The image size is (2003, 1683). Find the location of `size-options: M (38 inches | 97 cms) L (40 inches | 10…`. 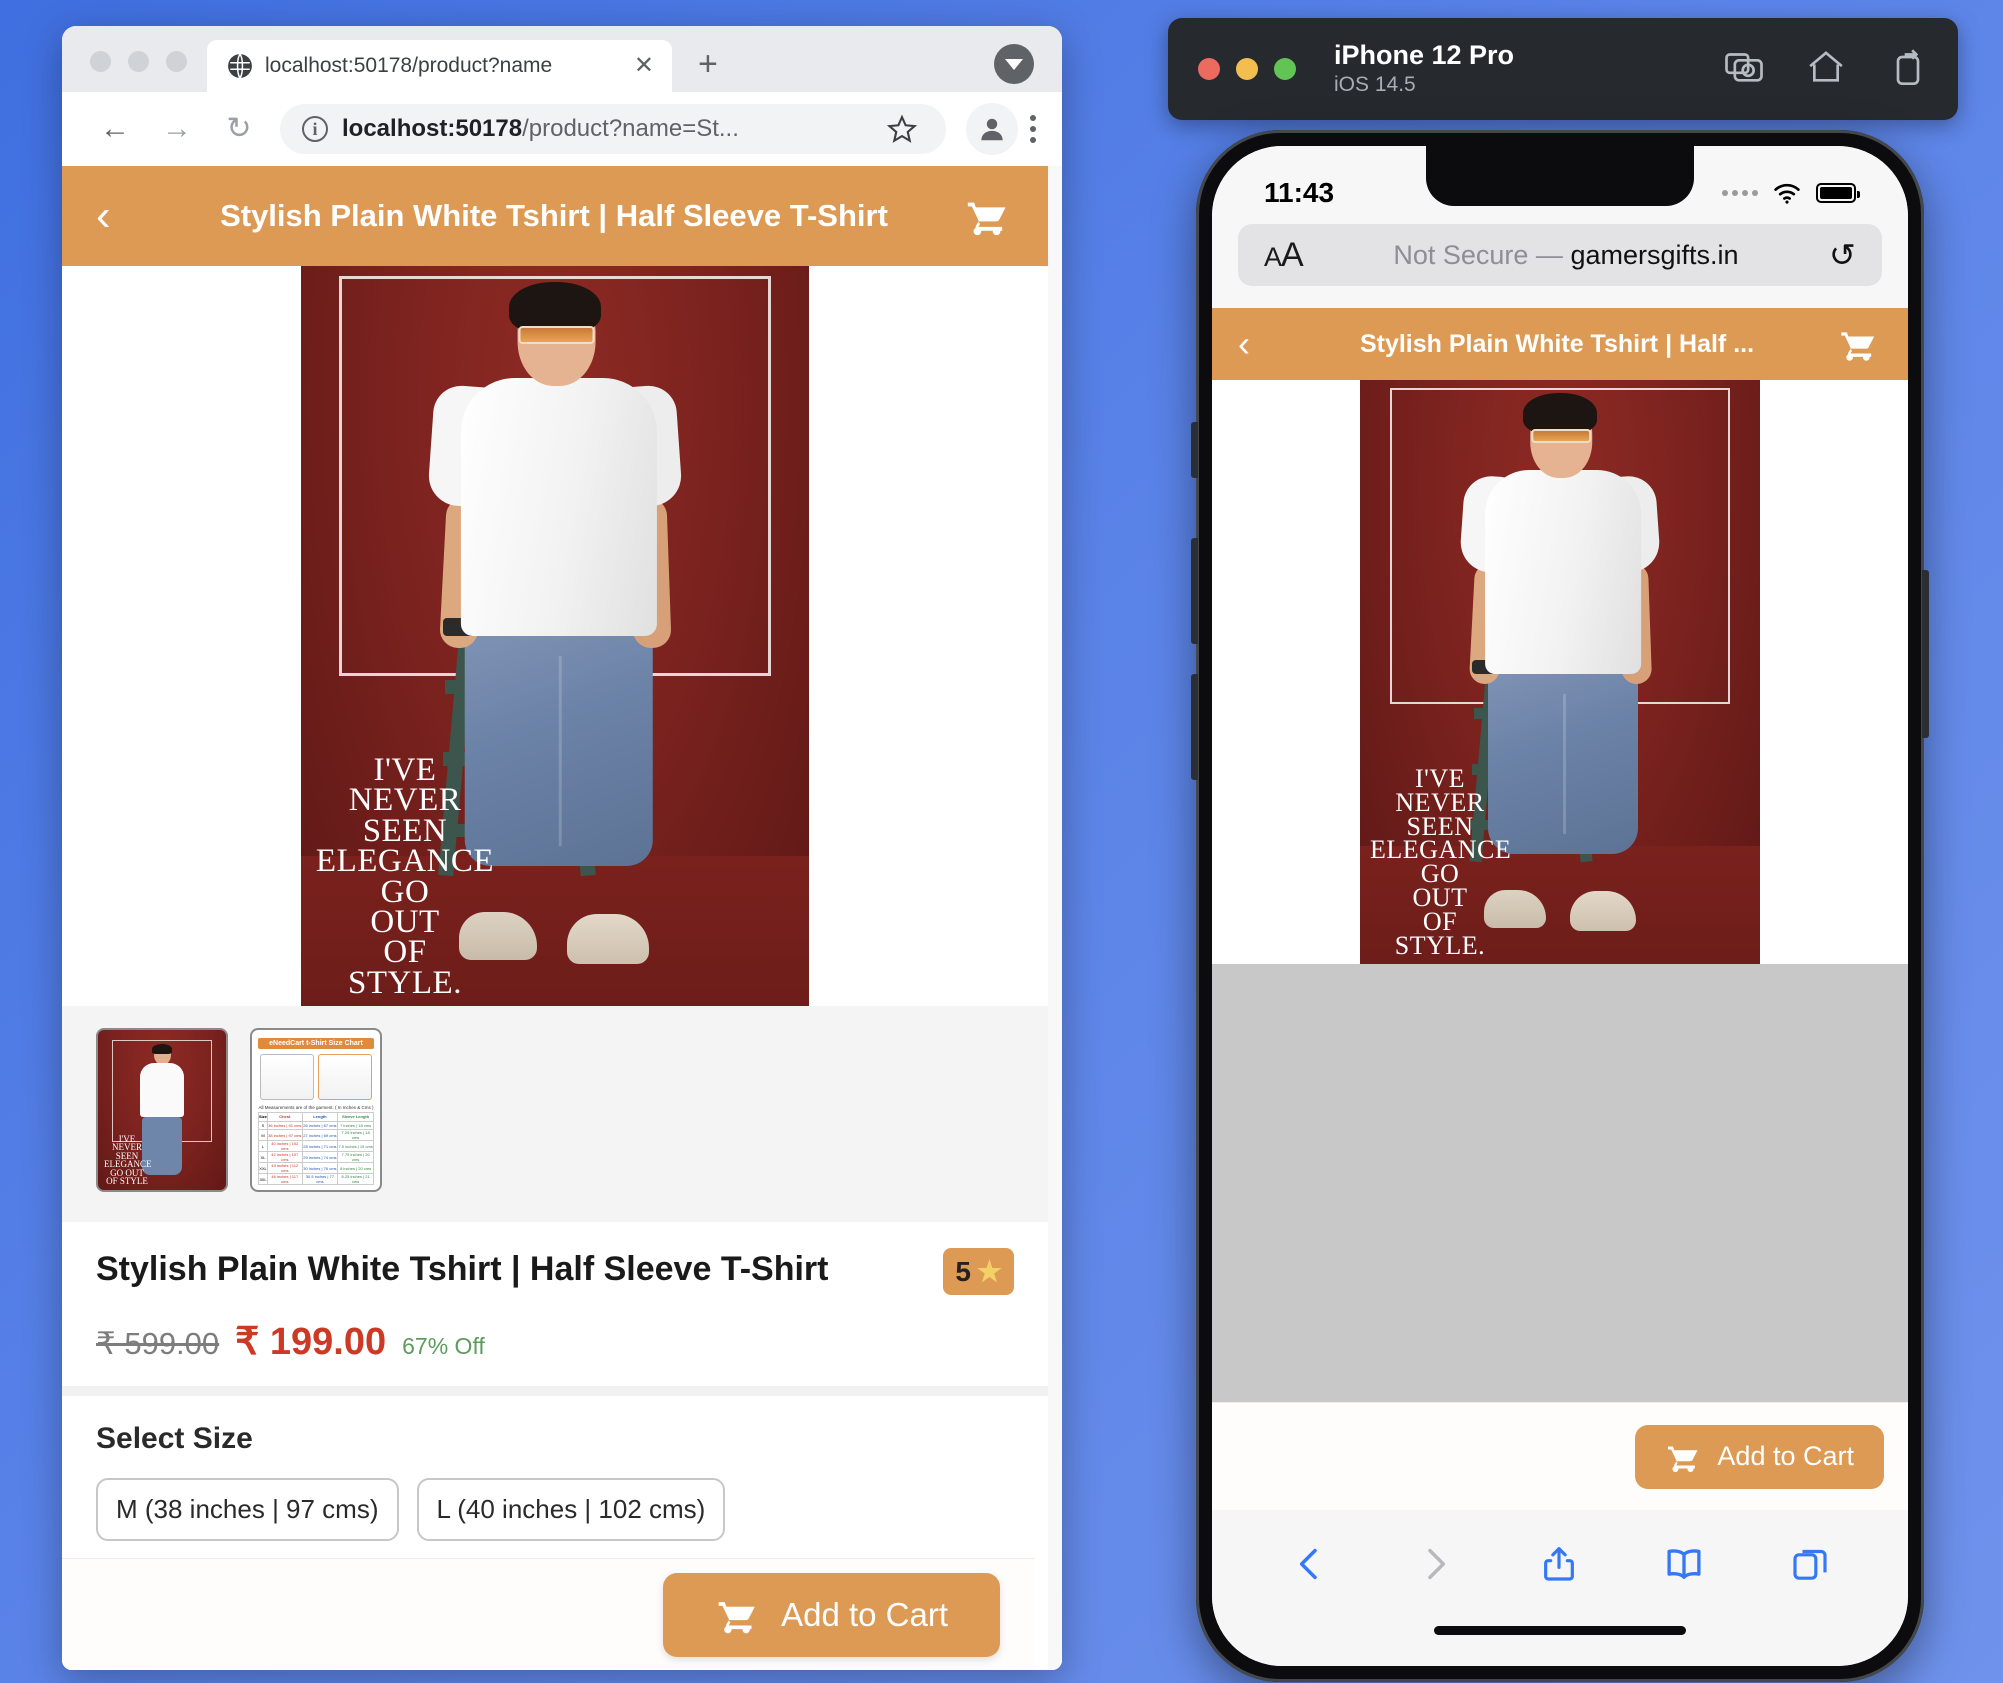

size-options: M (38 inches | 97 cms) L (40 inches | 10… is located at coordinates (555, 1509).